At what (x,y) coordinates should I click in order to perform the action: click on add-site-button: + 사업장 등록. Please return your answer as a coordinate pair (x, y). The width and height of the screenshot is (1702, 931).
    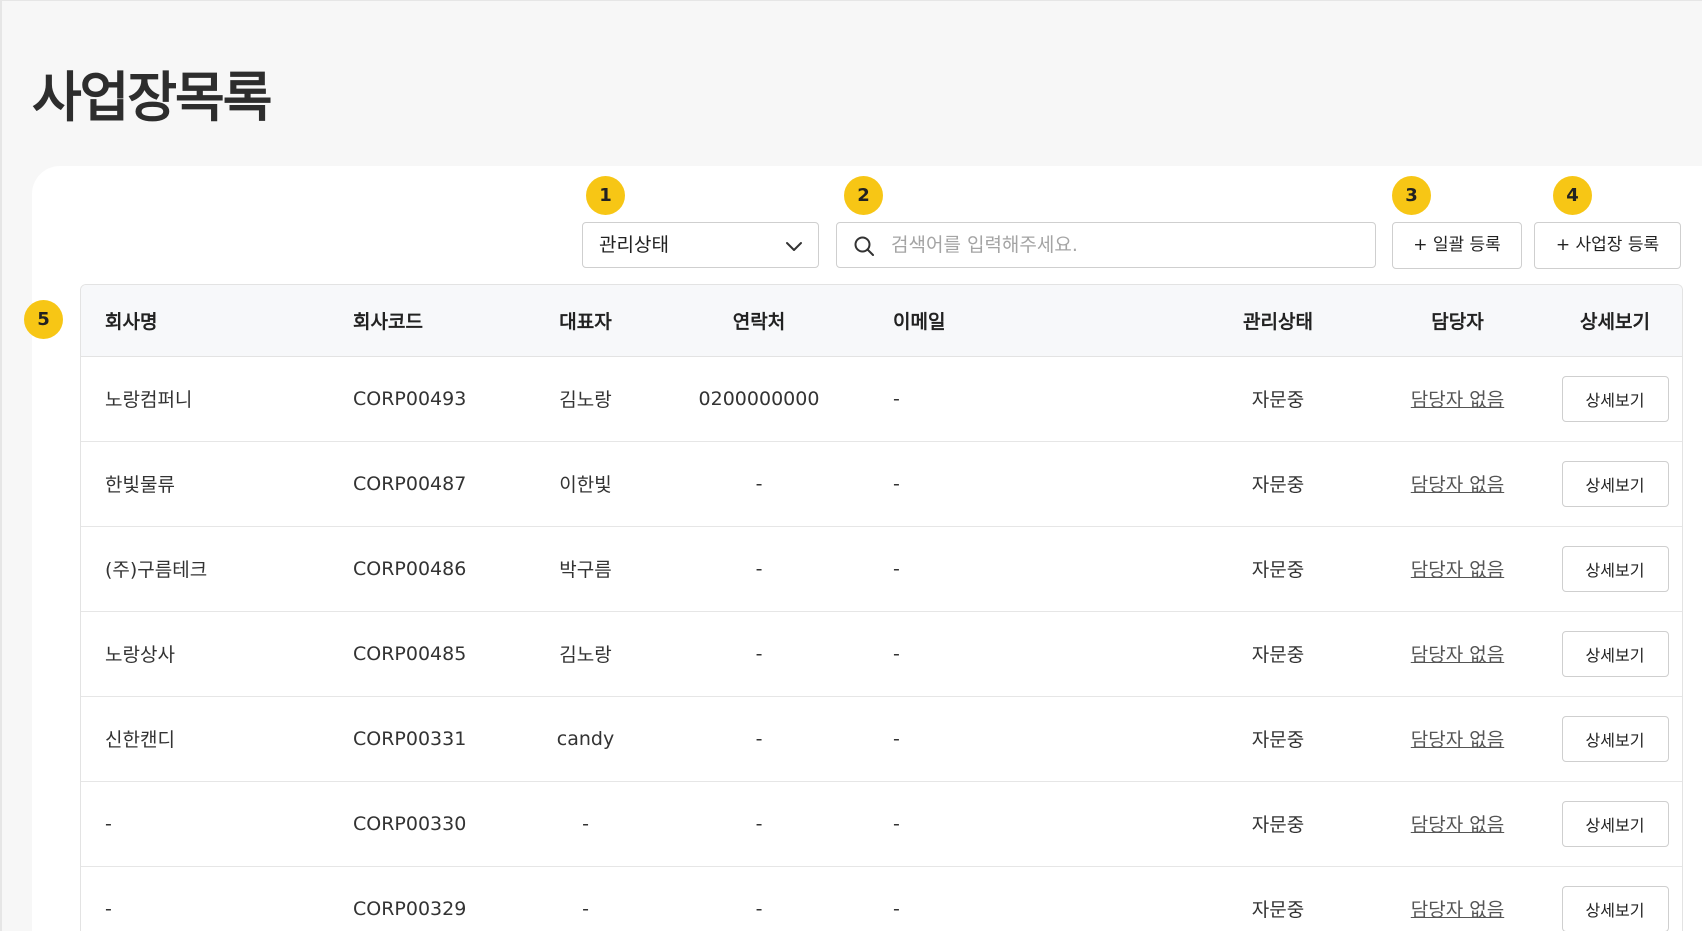
    Looking at the image, I should click on (1607, 245).